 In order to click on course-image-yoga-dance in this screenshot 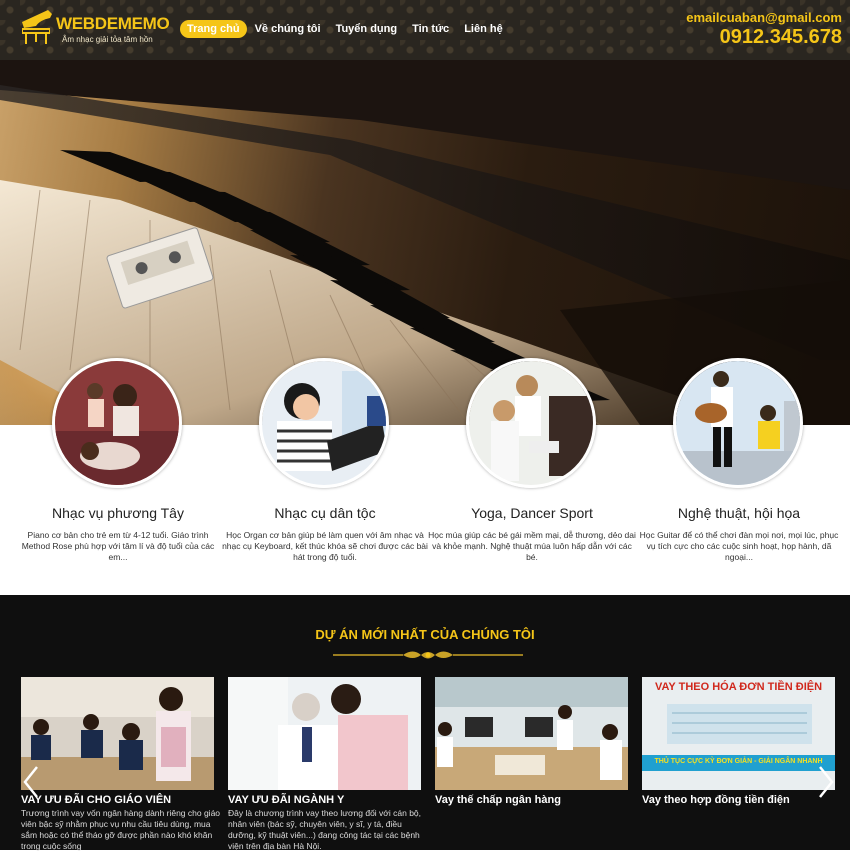, I will do `click(531, 423)`.